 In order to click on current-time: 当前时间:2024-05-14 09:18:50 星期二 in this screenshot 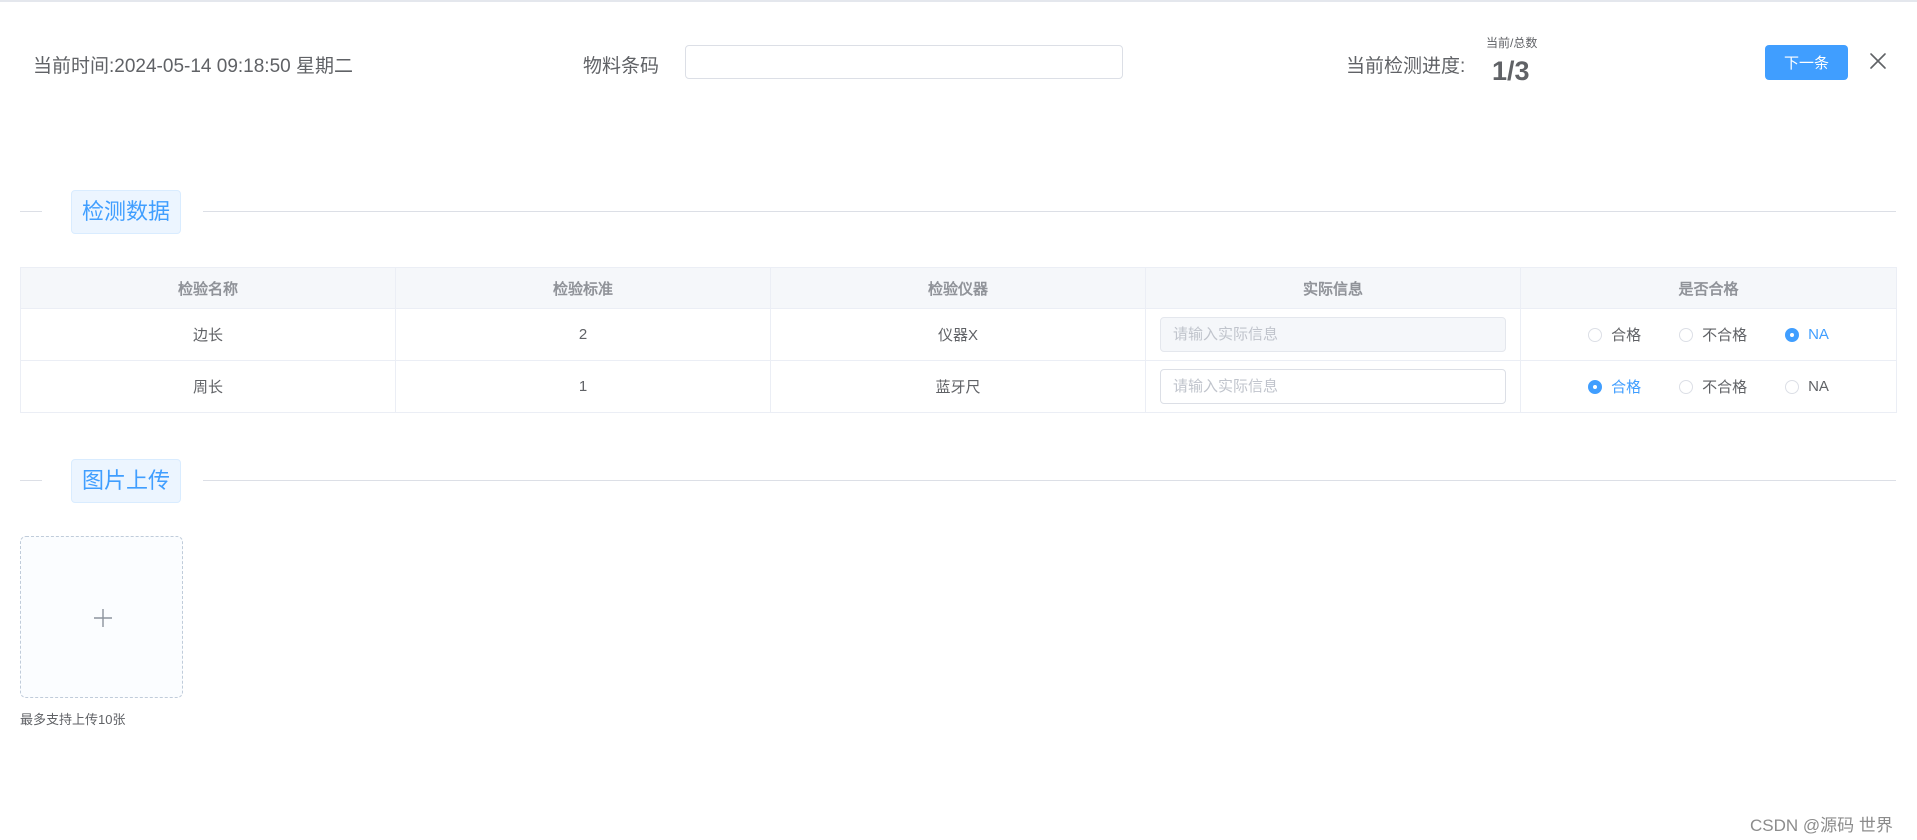, I will do `click(193, 66)`.